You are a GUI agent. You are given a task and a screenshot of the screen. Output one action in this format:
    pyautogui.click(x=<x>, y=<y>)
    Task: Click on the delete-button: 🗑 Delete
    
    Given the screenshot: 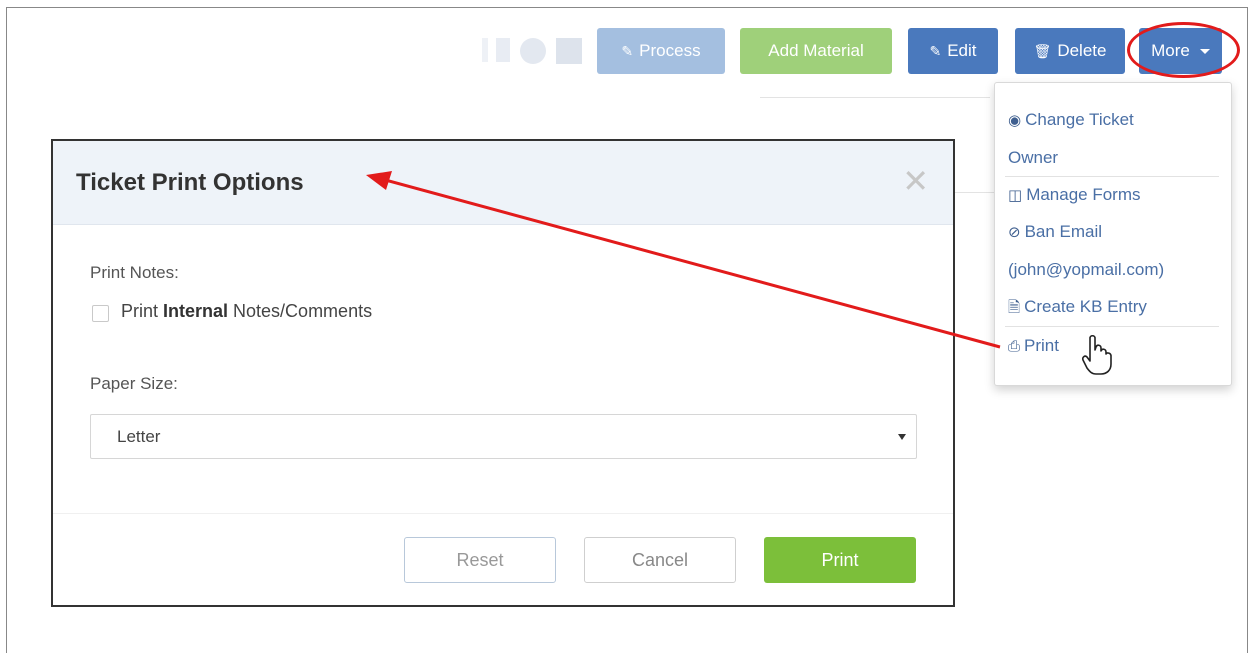 What is the action you would take?
    pyautogui.click(x=1070, y=51)
    